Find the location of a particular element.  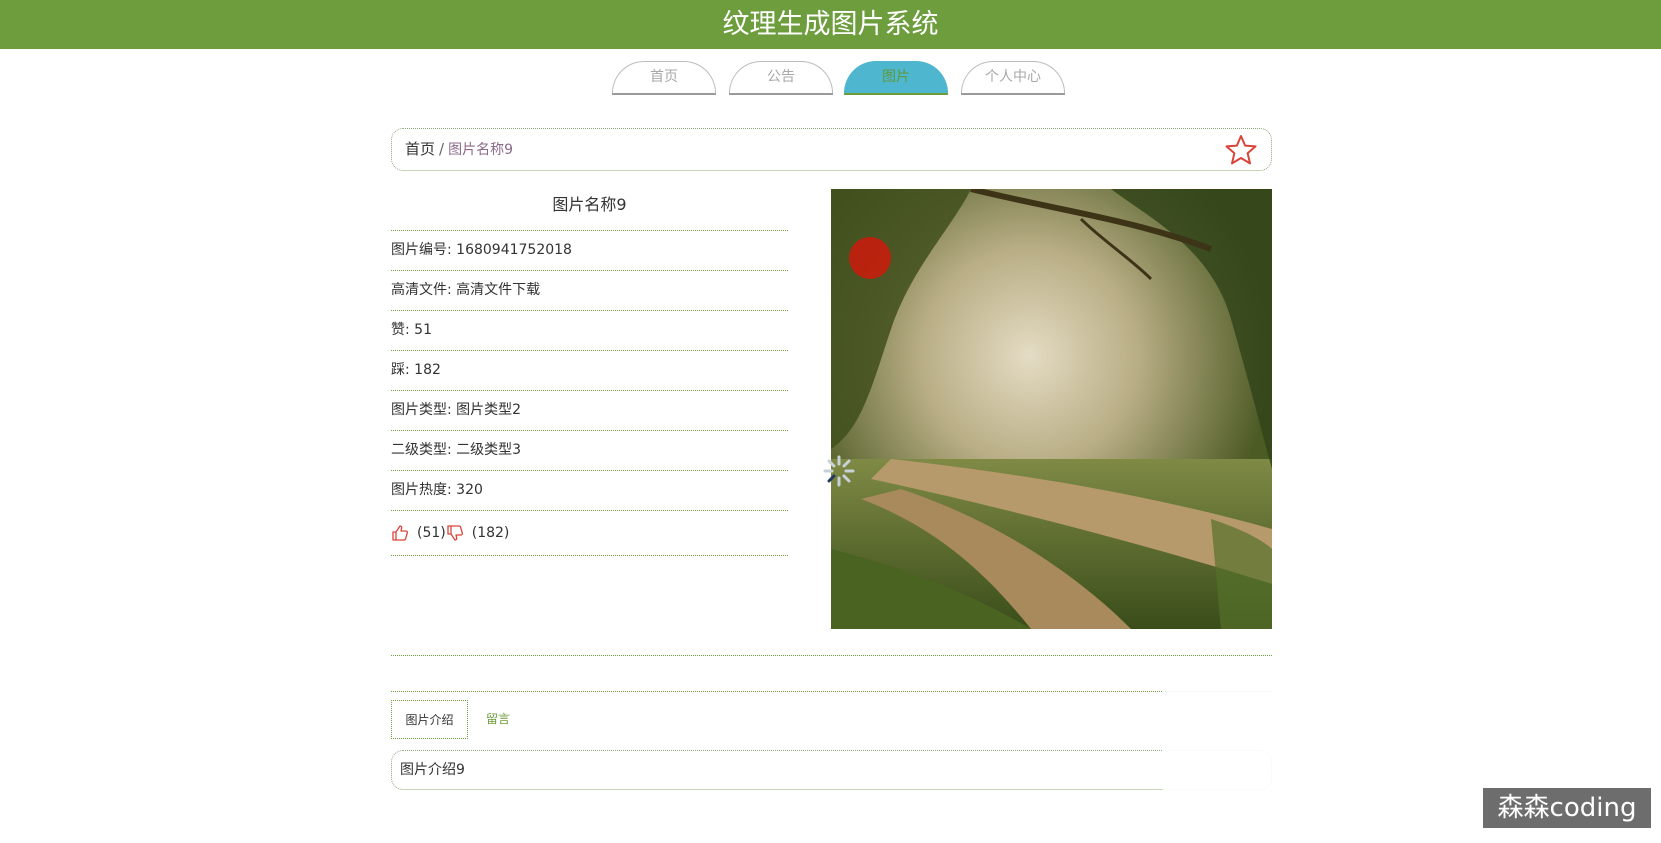

like-count: (51) is located at coordinates (431, 533).